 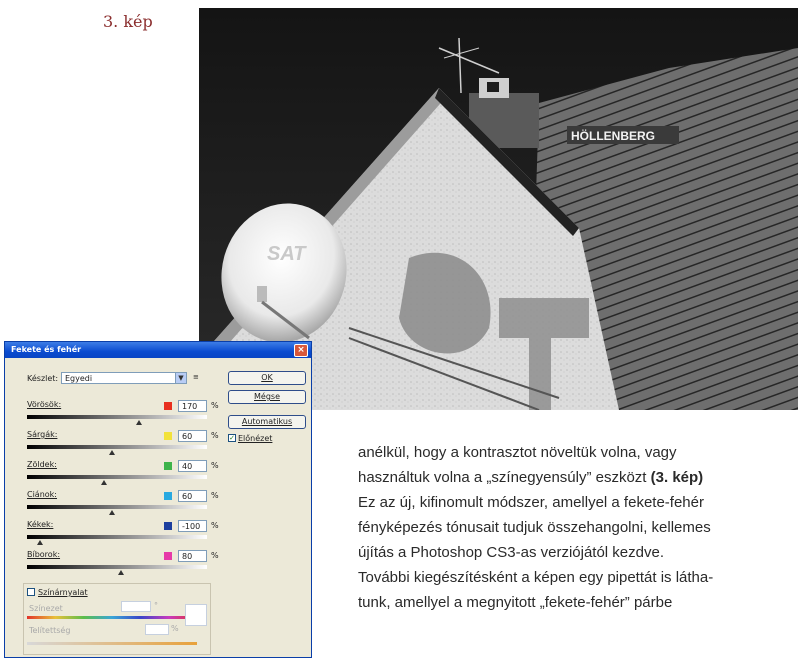 What do you see at coordinates (232, 438) in the screenshot?
I see `preview-checkbox: ✓` at bounding box center [232, 438].